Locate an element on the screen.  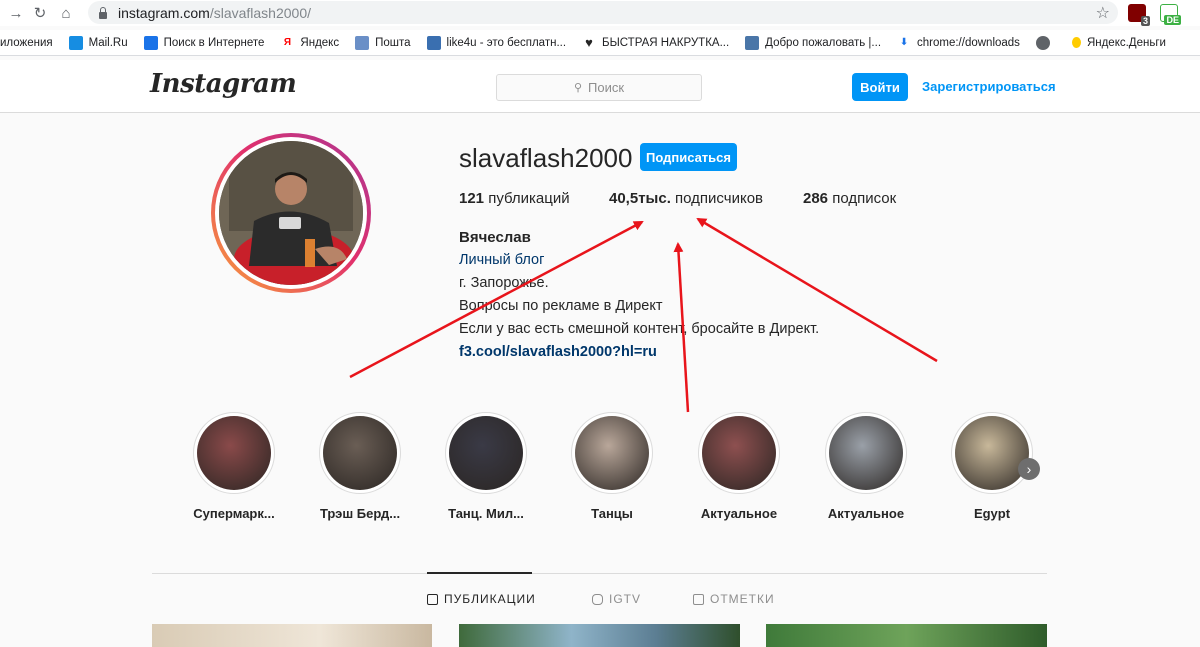
active-tab-indicator is located at coordinates (479, 573).